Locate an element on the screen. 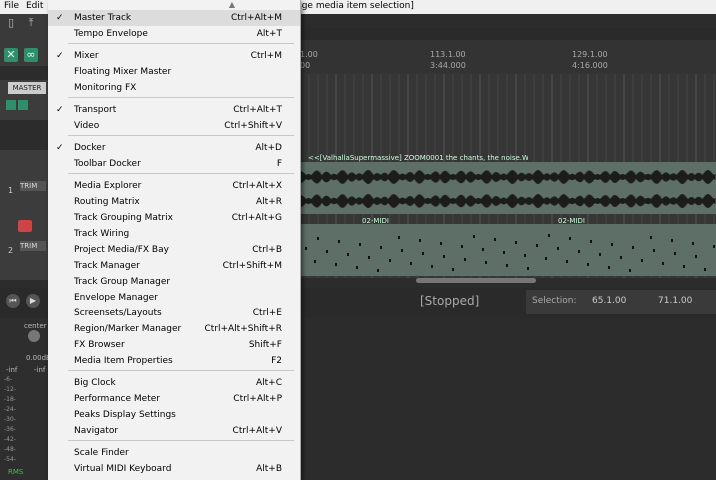 This screenshot has width=716, height=480. menu-item: Track Grouping Matrix Ctrl+Alt+G is located at coordinates (174, 218).